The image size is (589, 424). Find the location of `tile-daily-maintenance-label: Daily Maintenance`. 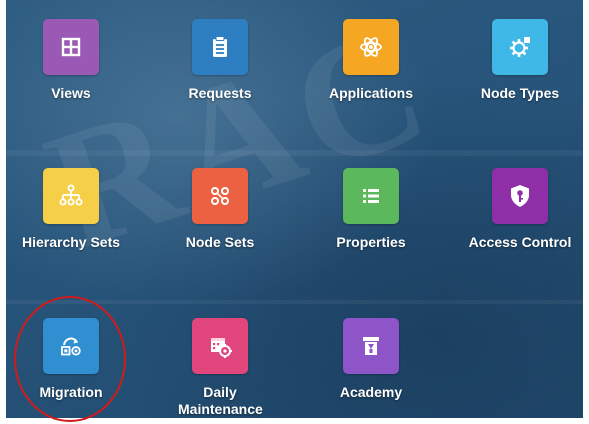

tile-daily-maintenance-label: Daily Maintenance is located at coordinates (220, 401).